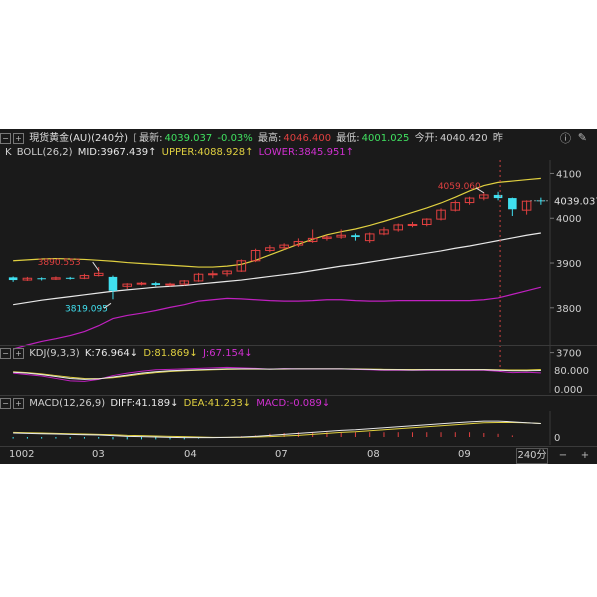 Image resolution: width=597 pixels, height=597 pixels. Describe the element at coordinates (277, 318) in the screenshot. I see `boll-lower-line` at that location.